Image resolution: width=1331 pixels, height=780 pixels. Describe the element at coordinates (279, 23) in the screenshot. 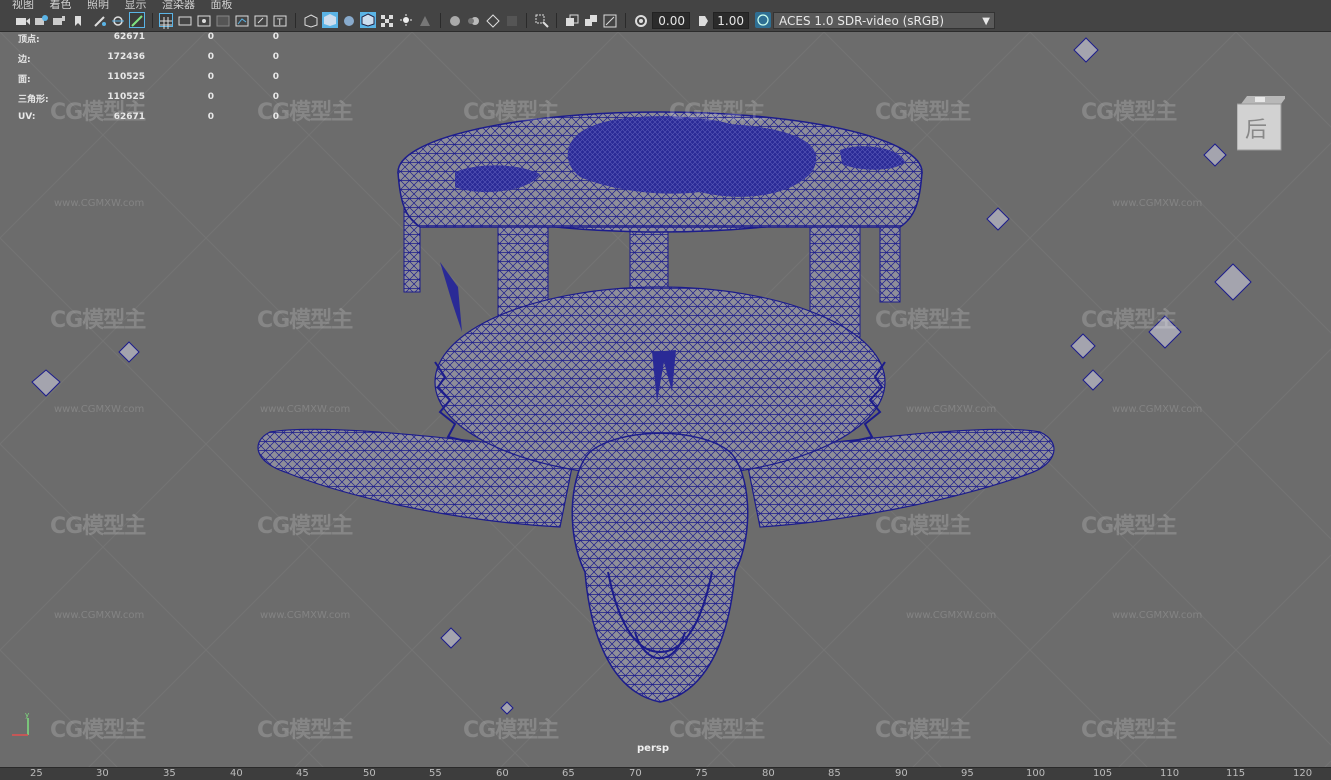

I see `svg-text: T` at that location.